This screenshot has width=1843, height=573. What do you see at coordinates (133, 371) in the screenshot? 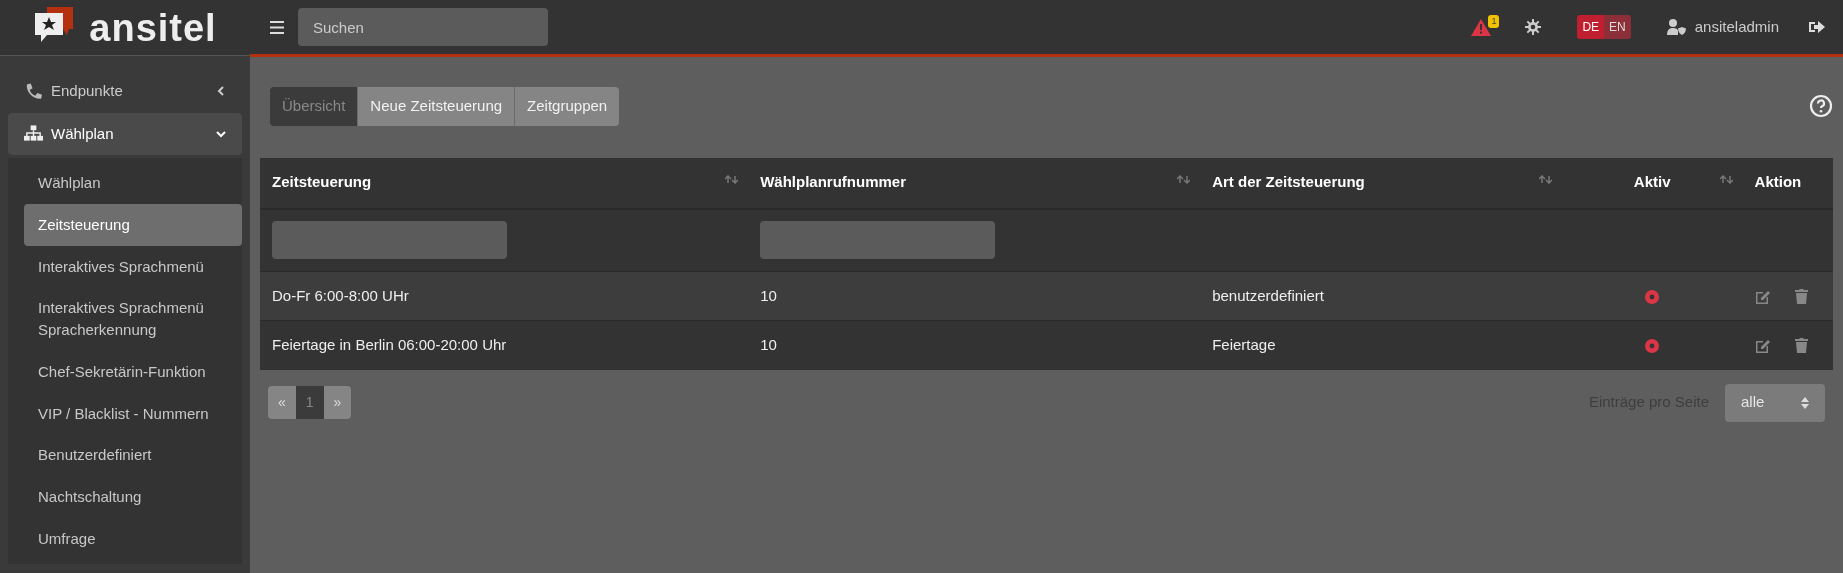
I see `submenu-item: Chef-Sekretärin-Funktion` at bounding box center [133, 371].